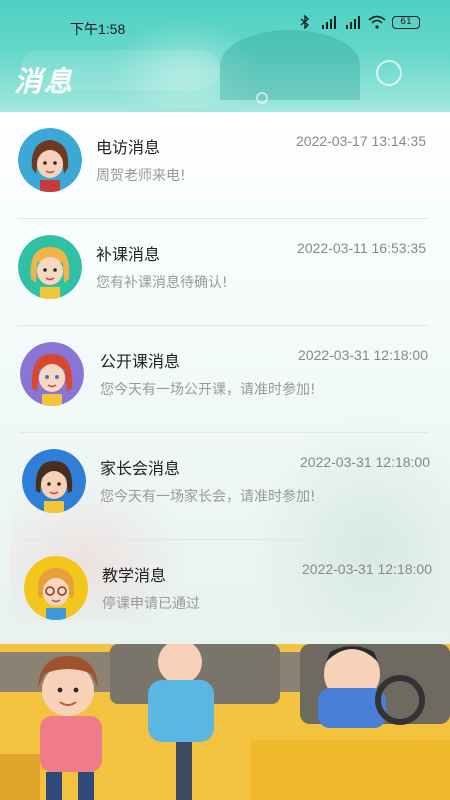  What do you see at coordinates (225, 26) in the screenshot?
I see `status-bar: 下午1:58 61` at bounding box center [225, 26].